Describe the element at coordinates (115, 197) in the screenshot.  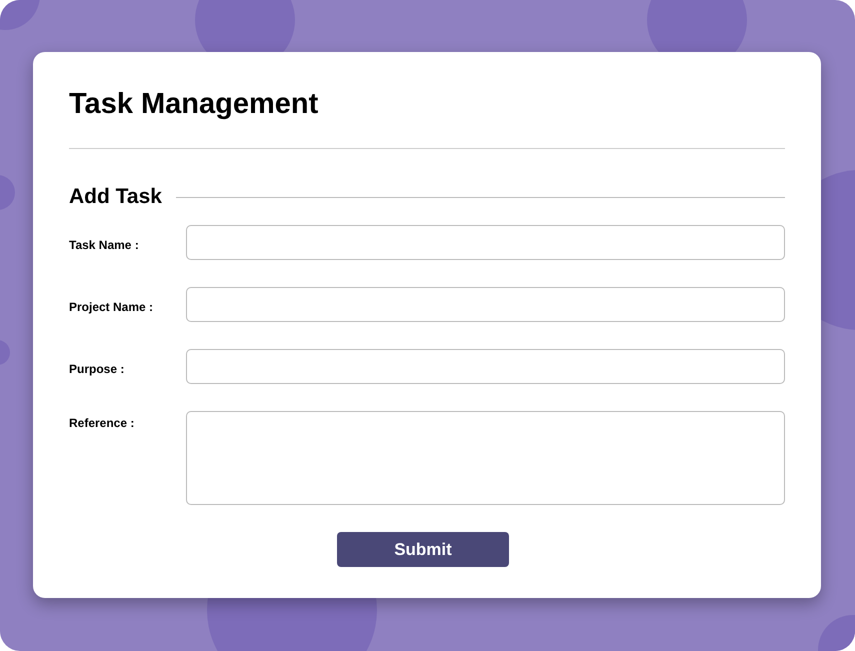
I see `section-title: Add Task` at that location.